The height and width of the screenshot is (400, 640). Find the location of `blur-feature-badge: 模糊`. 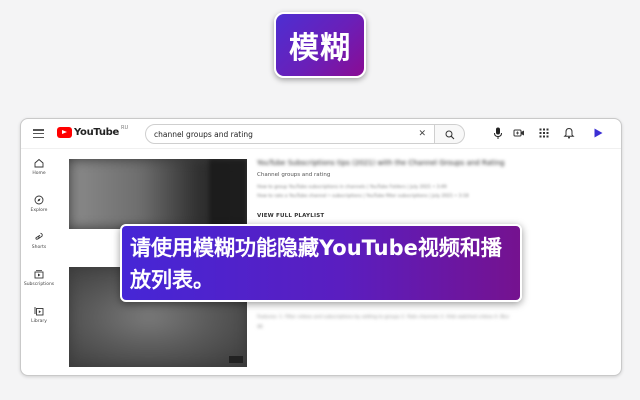

blur-feature-badge: 模糊 is located at coordinates (320, 45).